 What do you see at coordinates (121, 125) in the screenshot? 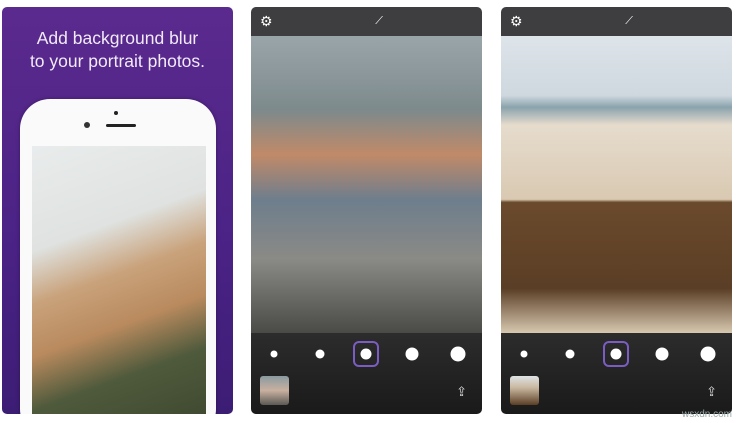
I see `speaker-grille` at bounding box center [121, 125].